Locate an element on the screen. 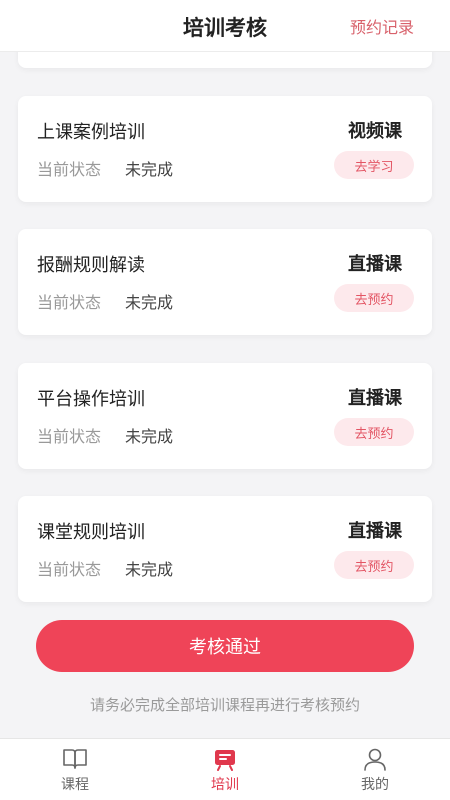  top-nav-bar: 培训考核 预约记录 is located at coordinates (225, 26).